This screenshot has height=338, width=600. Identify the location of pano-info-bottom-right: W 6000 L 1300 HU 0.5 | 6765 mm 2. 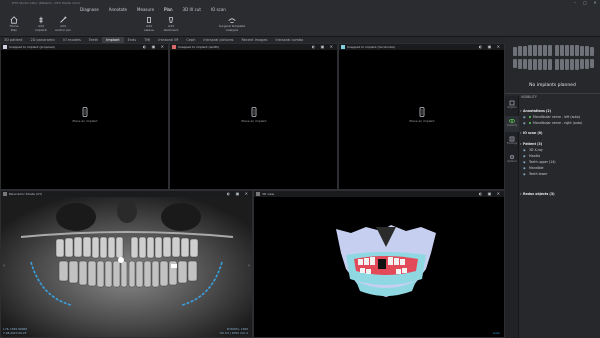
(233, 331).